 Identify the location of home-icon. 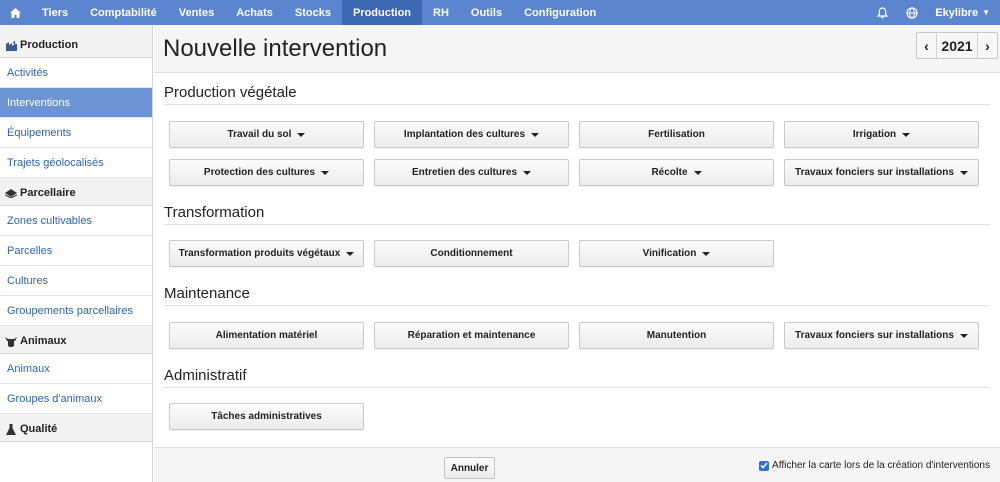
(15, 12).